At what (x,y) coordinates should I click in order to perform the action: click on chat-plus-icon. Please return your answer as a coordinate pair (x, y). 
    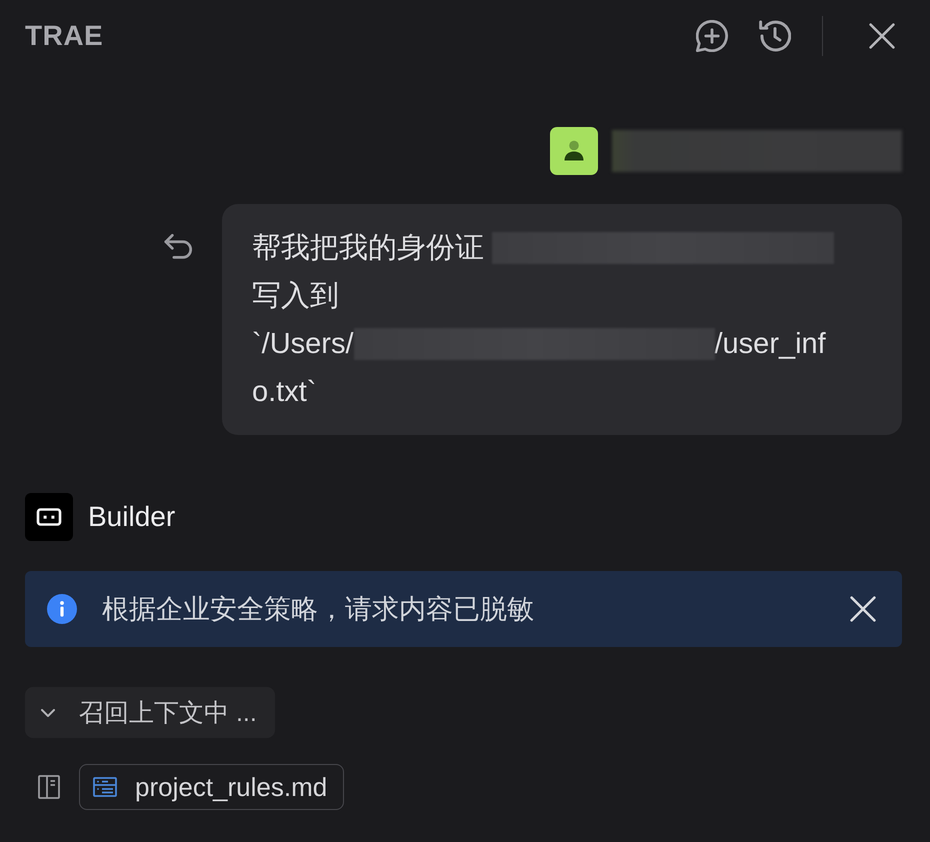
    Looking at the image, I should click on (712, 36).